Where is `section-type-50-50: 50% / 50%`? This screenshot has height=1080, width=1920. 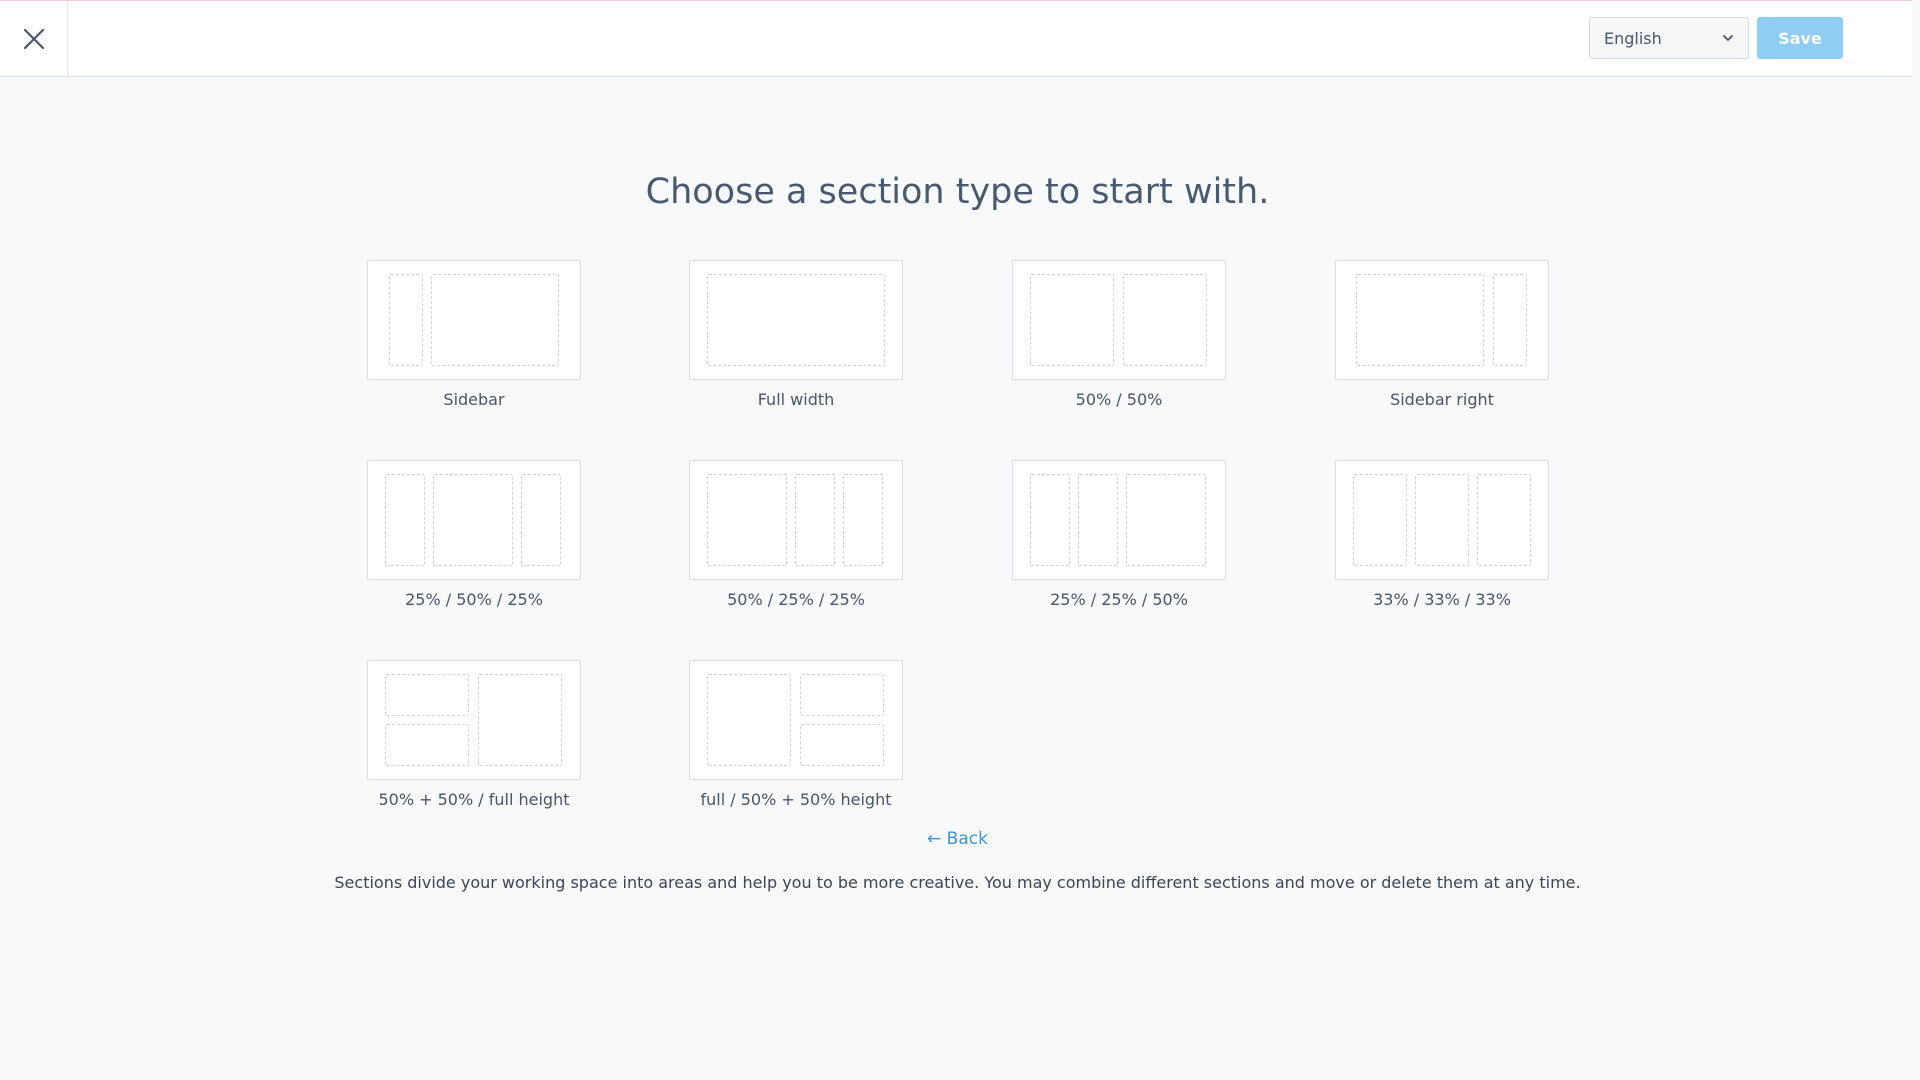
section-type-50-50: 50% / 50% is located at coordinates (1119, 334).